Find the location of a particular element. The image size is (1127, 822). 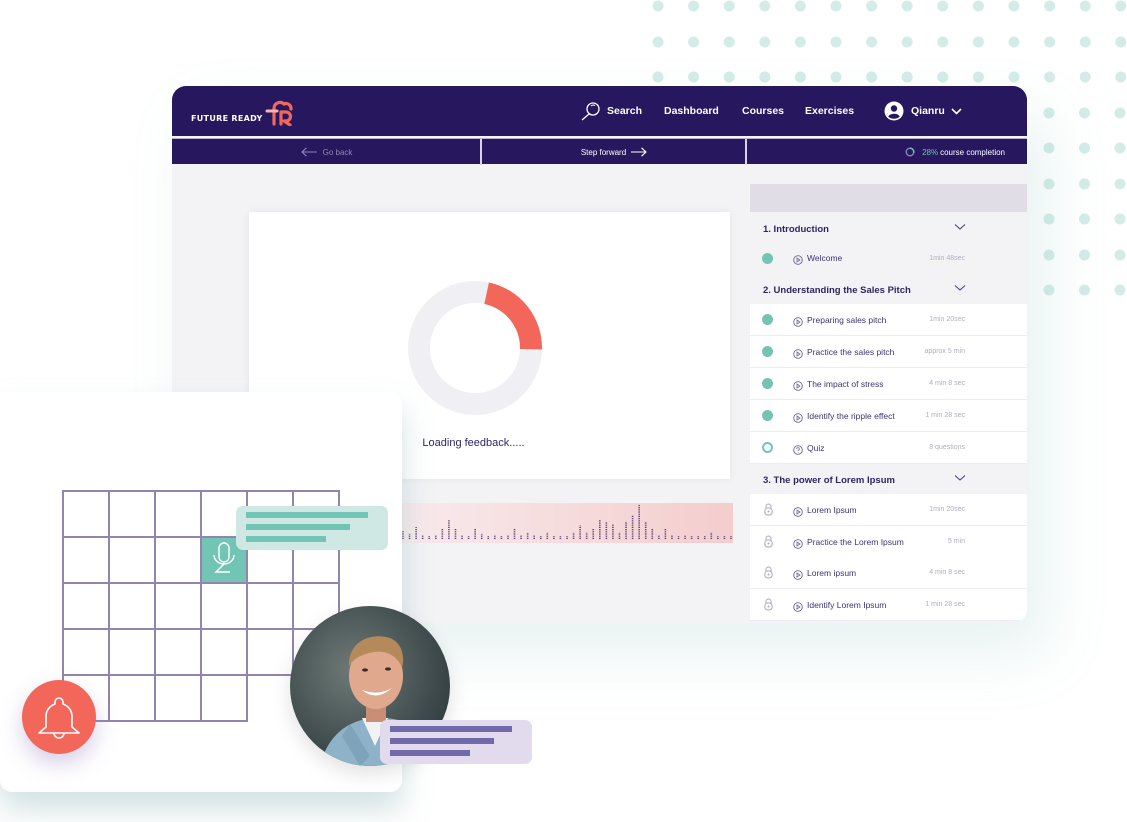

lesson-item: Welcome 1min 48sec is located at coordinates (888, 258).